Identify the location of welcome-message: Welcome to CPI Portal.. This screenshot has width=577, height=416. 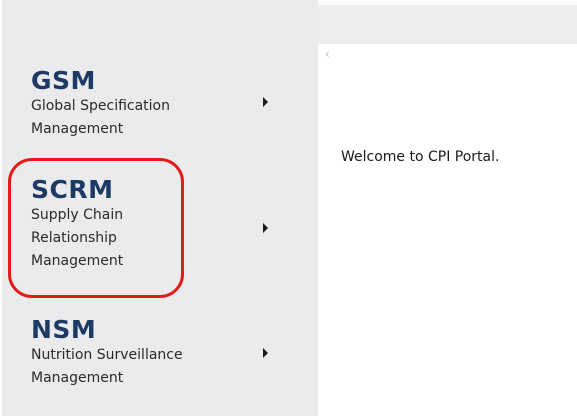
(420, 157).